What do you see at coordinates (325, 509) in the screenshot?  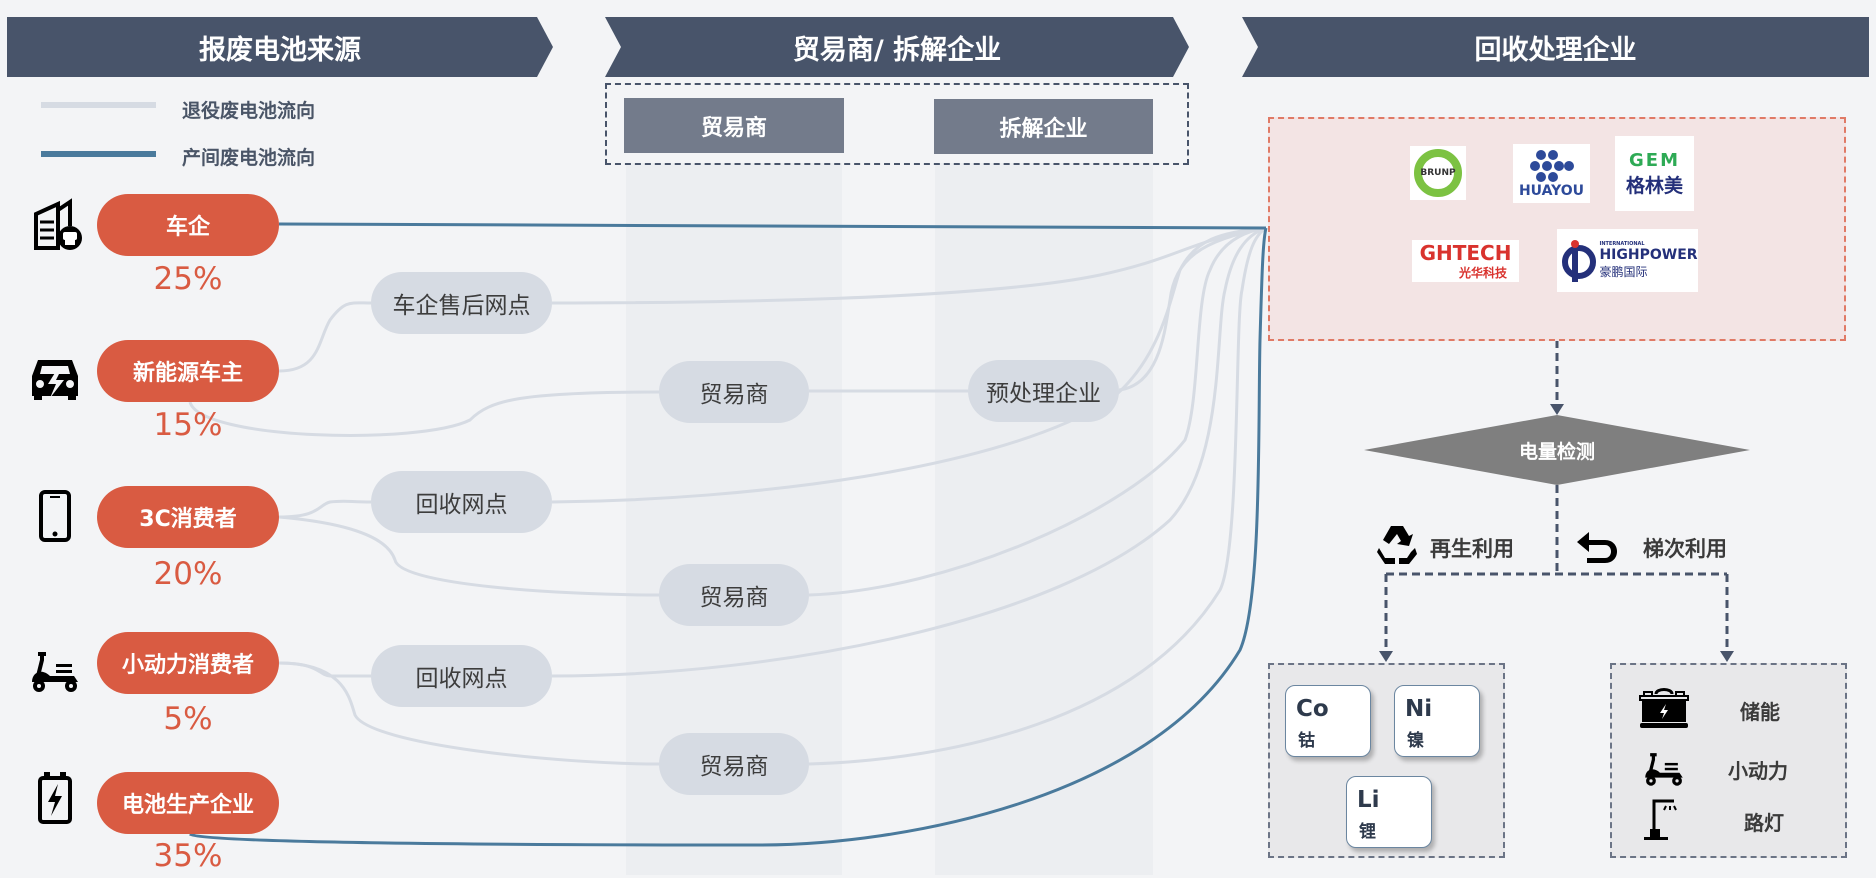 I see `flow-3c-recycle-point` at bounding box center [325, 509].